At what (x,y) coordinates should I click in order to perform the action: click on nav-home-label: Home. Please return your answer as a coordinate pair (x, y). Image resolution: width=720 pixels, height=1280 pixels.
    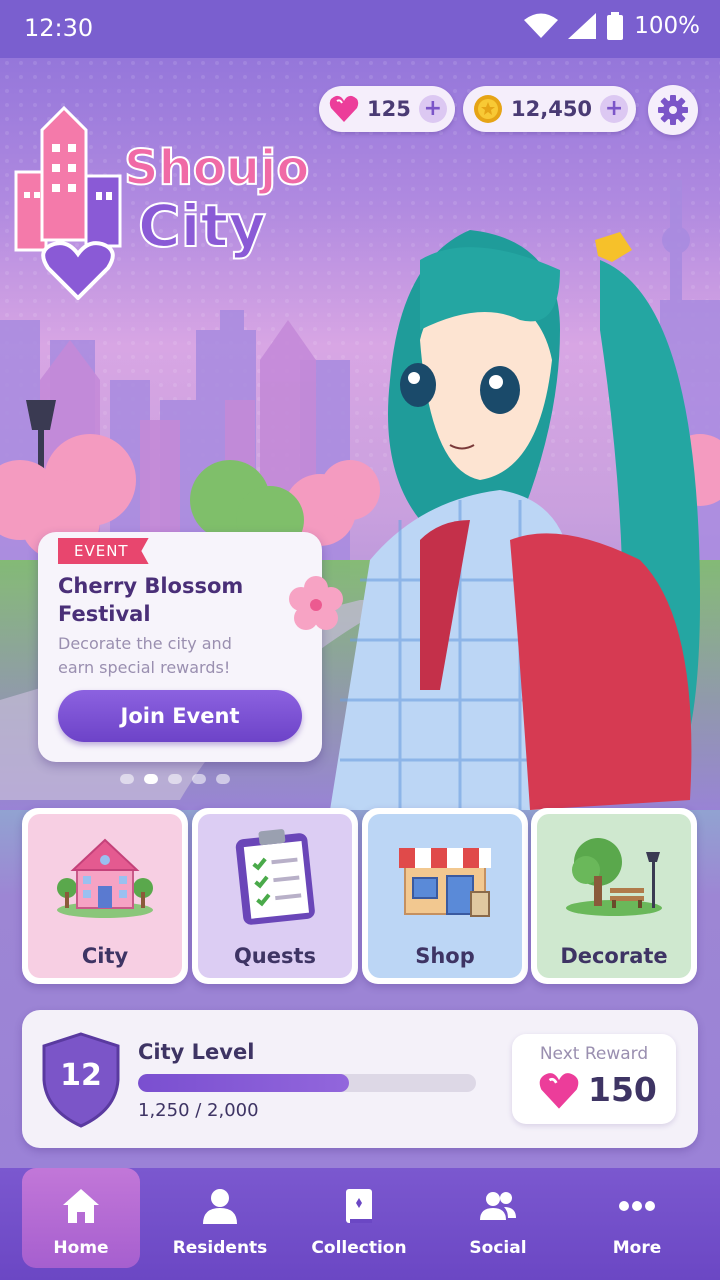
    Looking at the image, I should click on (81, 1248).